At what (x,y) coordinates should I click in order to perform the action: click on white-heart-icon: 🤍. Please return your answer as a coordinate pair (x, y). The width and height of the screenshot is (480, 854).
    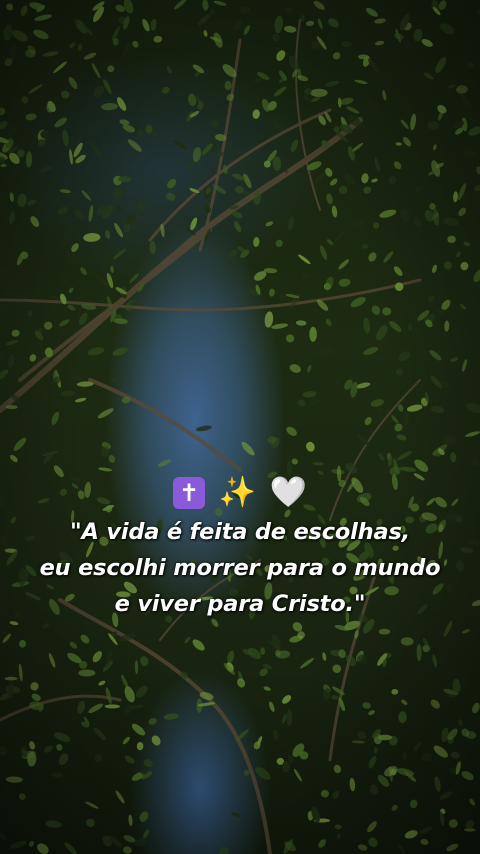
    Looking at the image, I should click on (288, 492).